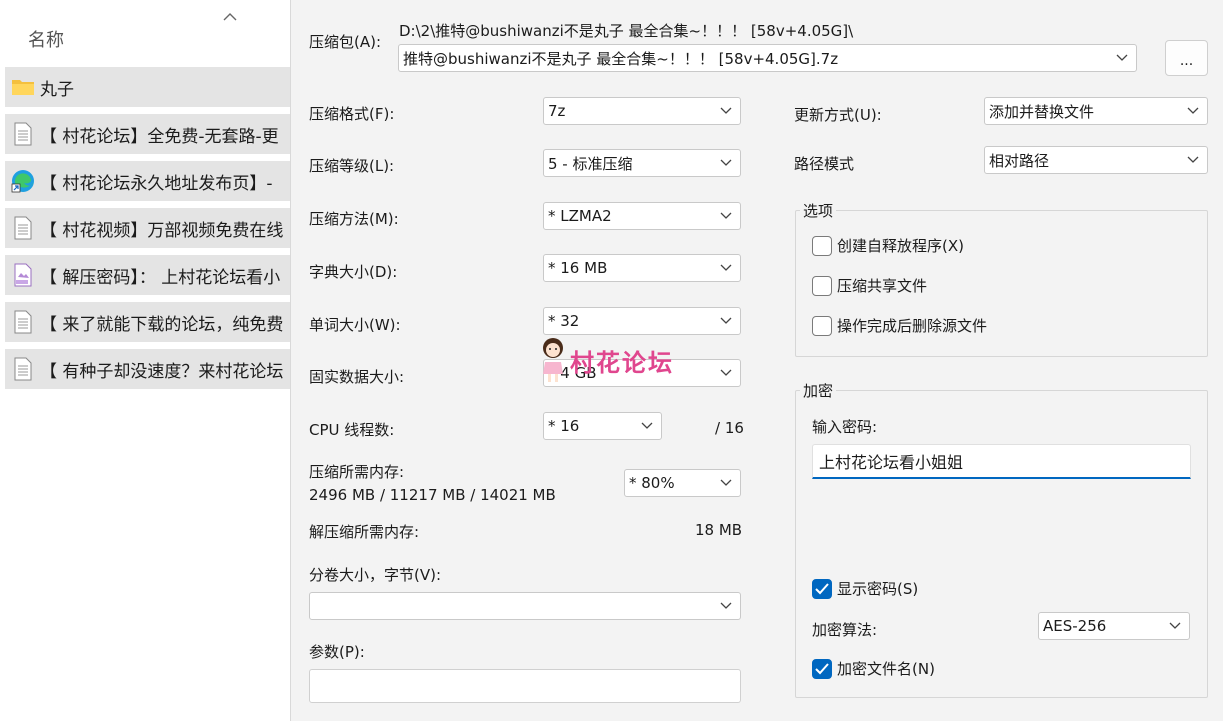 The image size is (1223, 721). What do you see at coordinates (1001, 461) in the screenshot?
I see `password-input: 上村花论坛看小姐姐` at bounding box center [1001, 461].